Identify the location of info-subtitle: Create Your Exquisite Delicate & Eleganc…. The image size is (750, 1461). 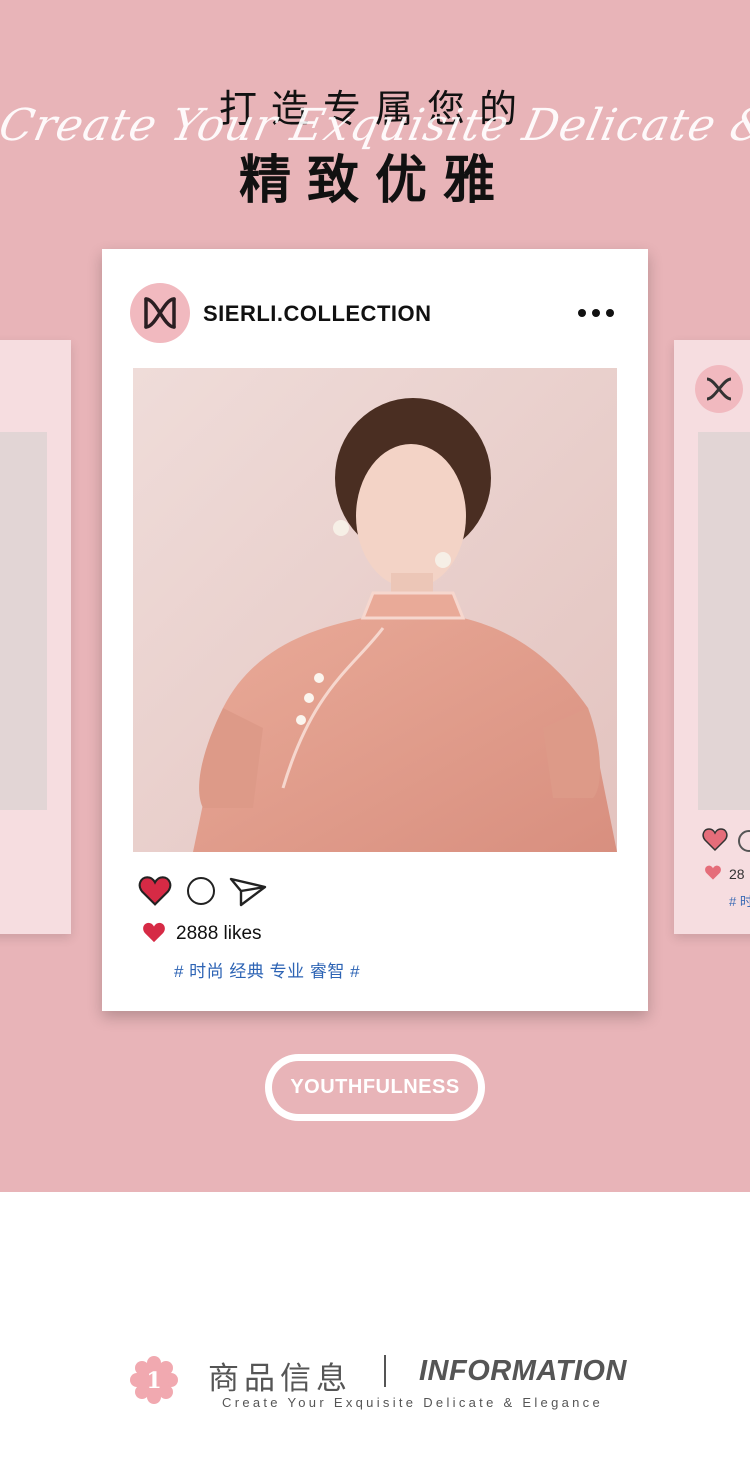
(413, 1402).